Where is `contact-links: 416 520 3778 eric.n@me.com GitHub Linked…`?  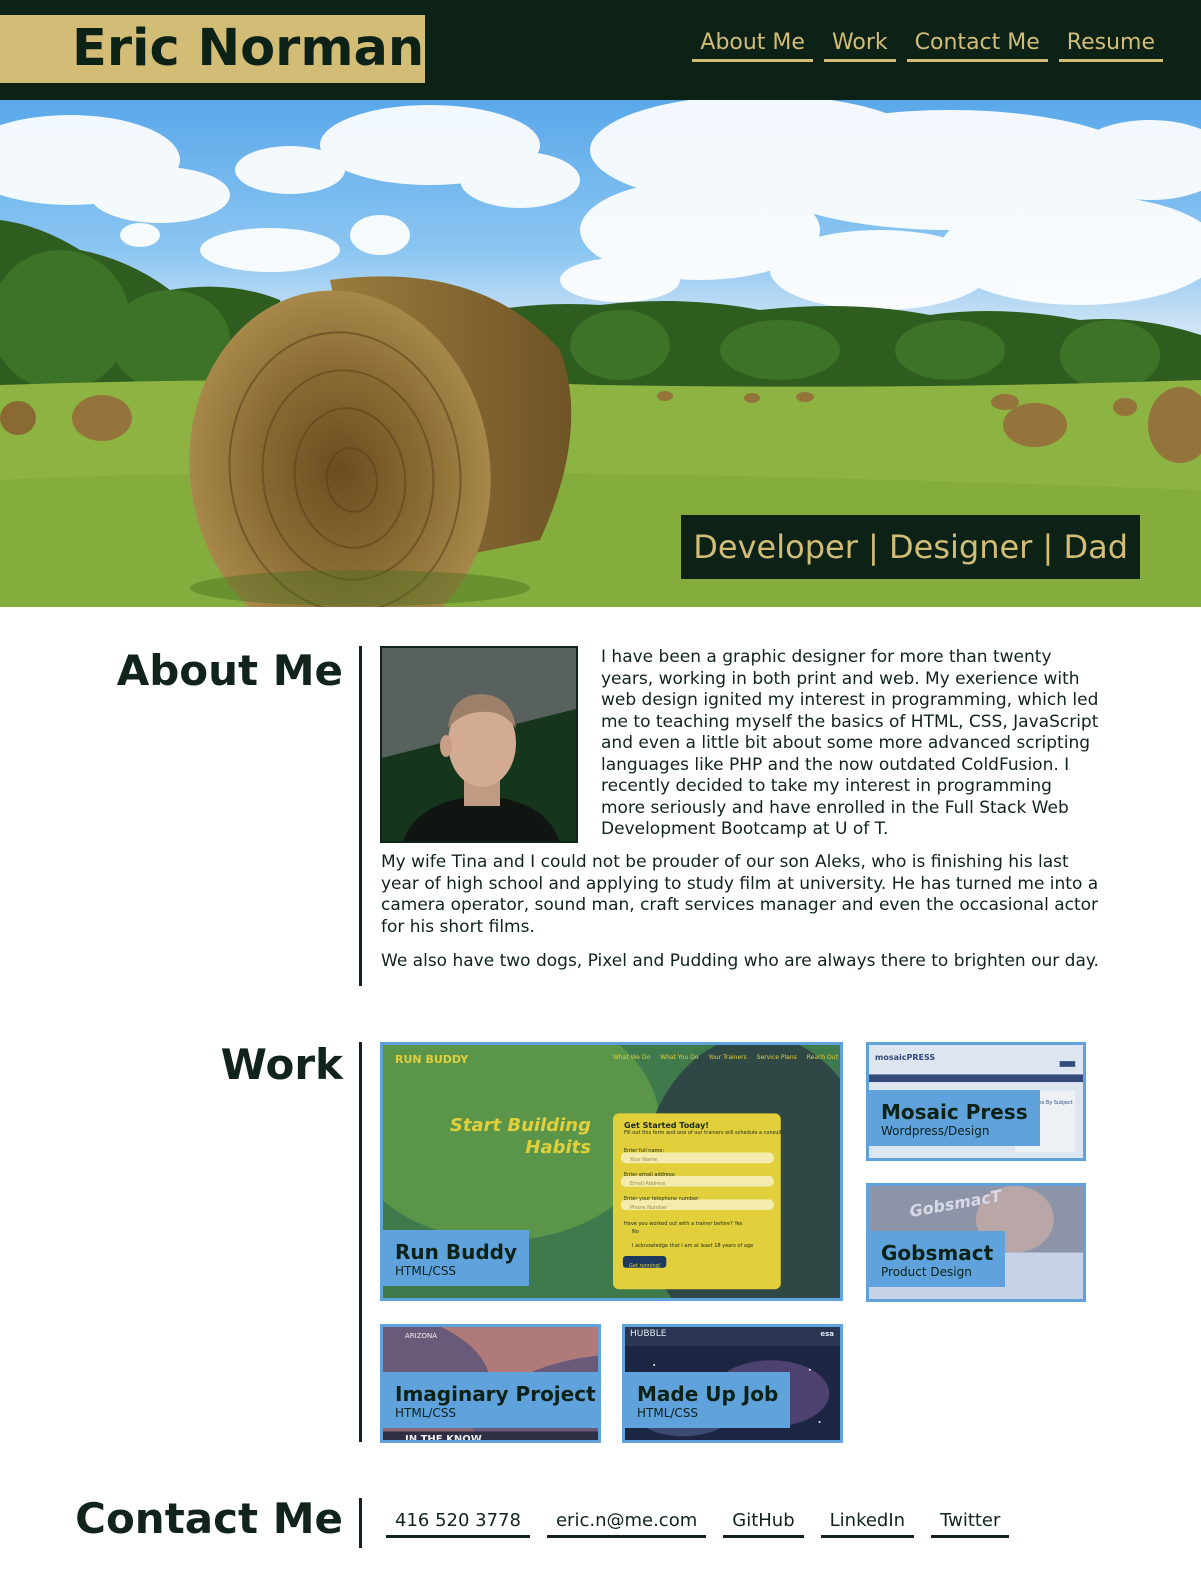 contact-links: 416 520 3778 eric.n@me.com GitHub Linked… is located at coordinates (698, 1524).